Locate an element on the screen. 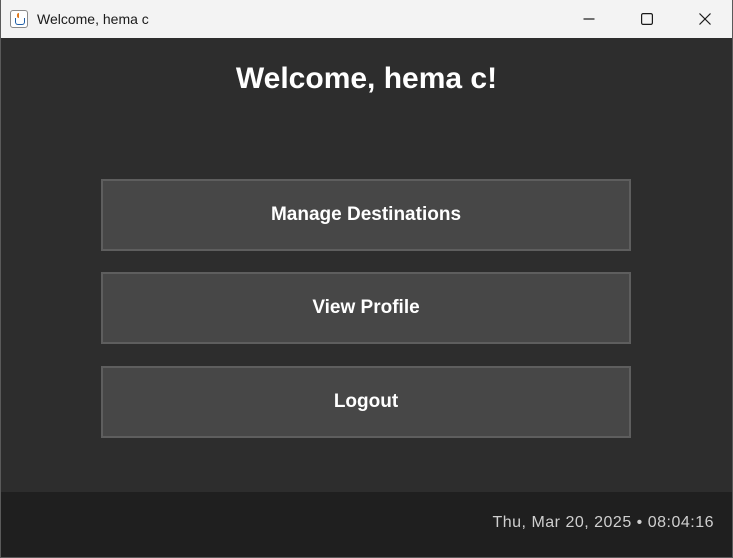 The width and height of the screenshot is (733, 558). datetime-display: Thu, Mar 20, 2025 • 08:04:16 is located at coordinates (603, 522).